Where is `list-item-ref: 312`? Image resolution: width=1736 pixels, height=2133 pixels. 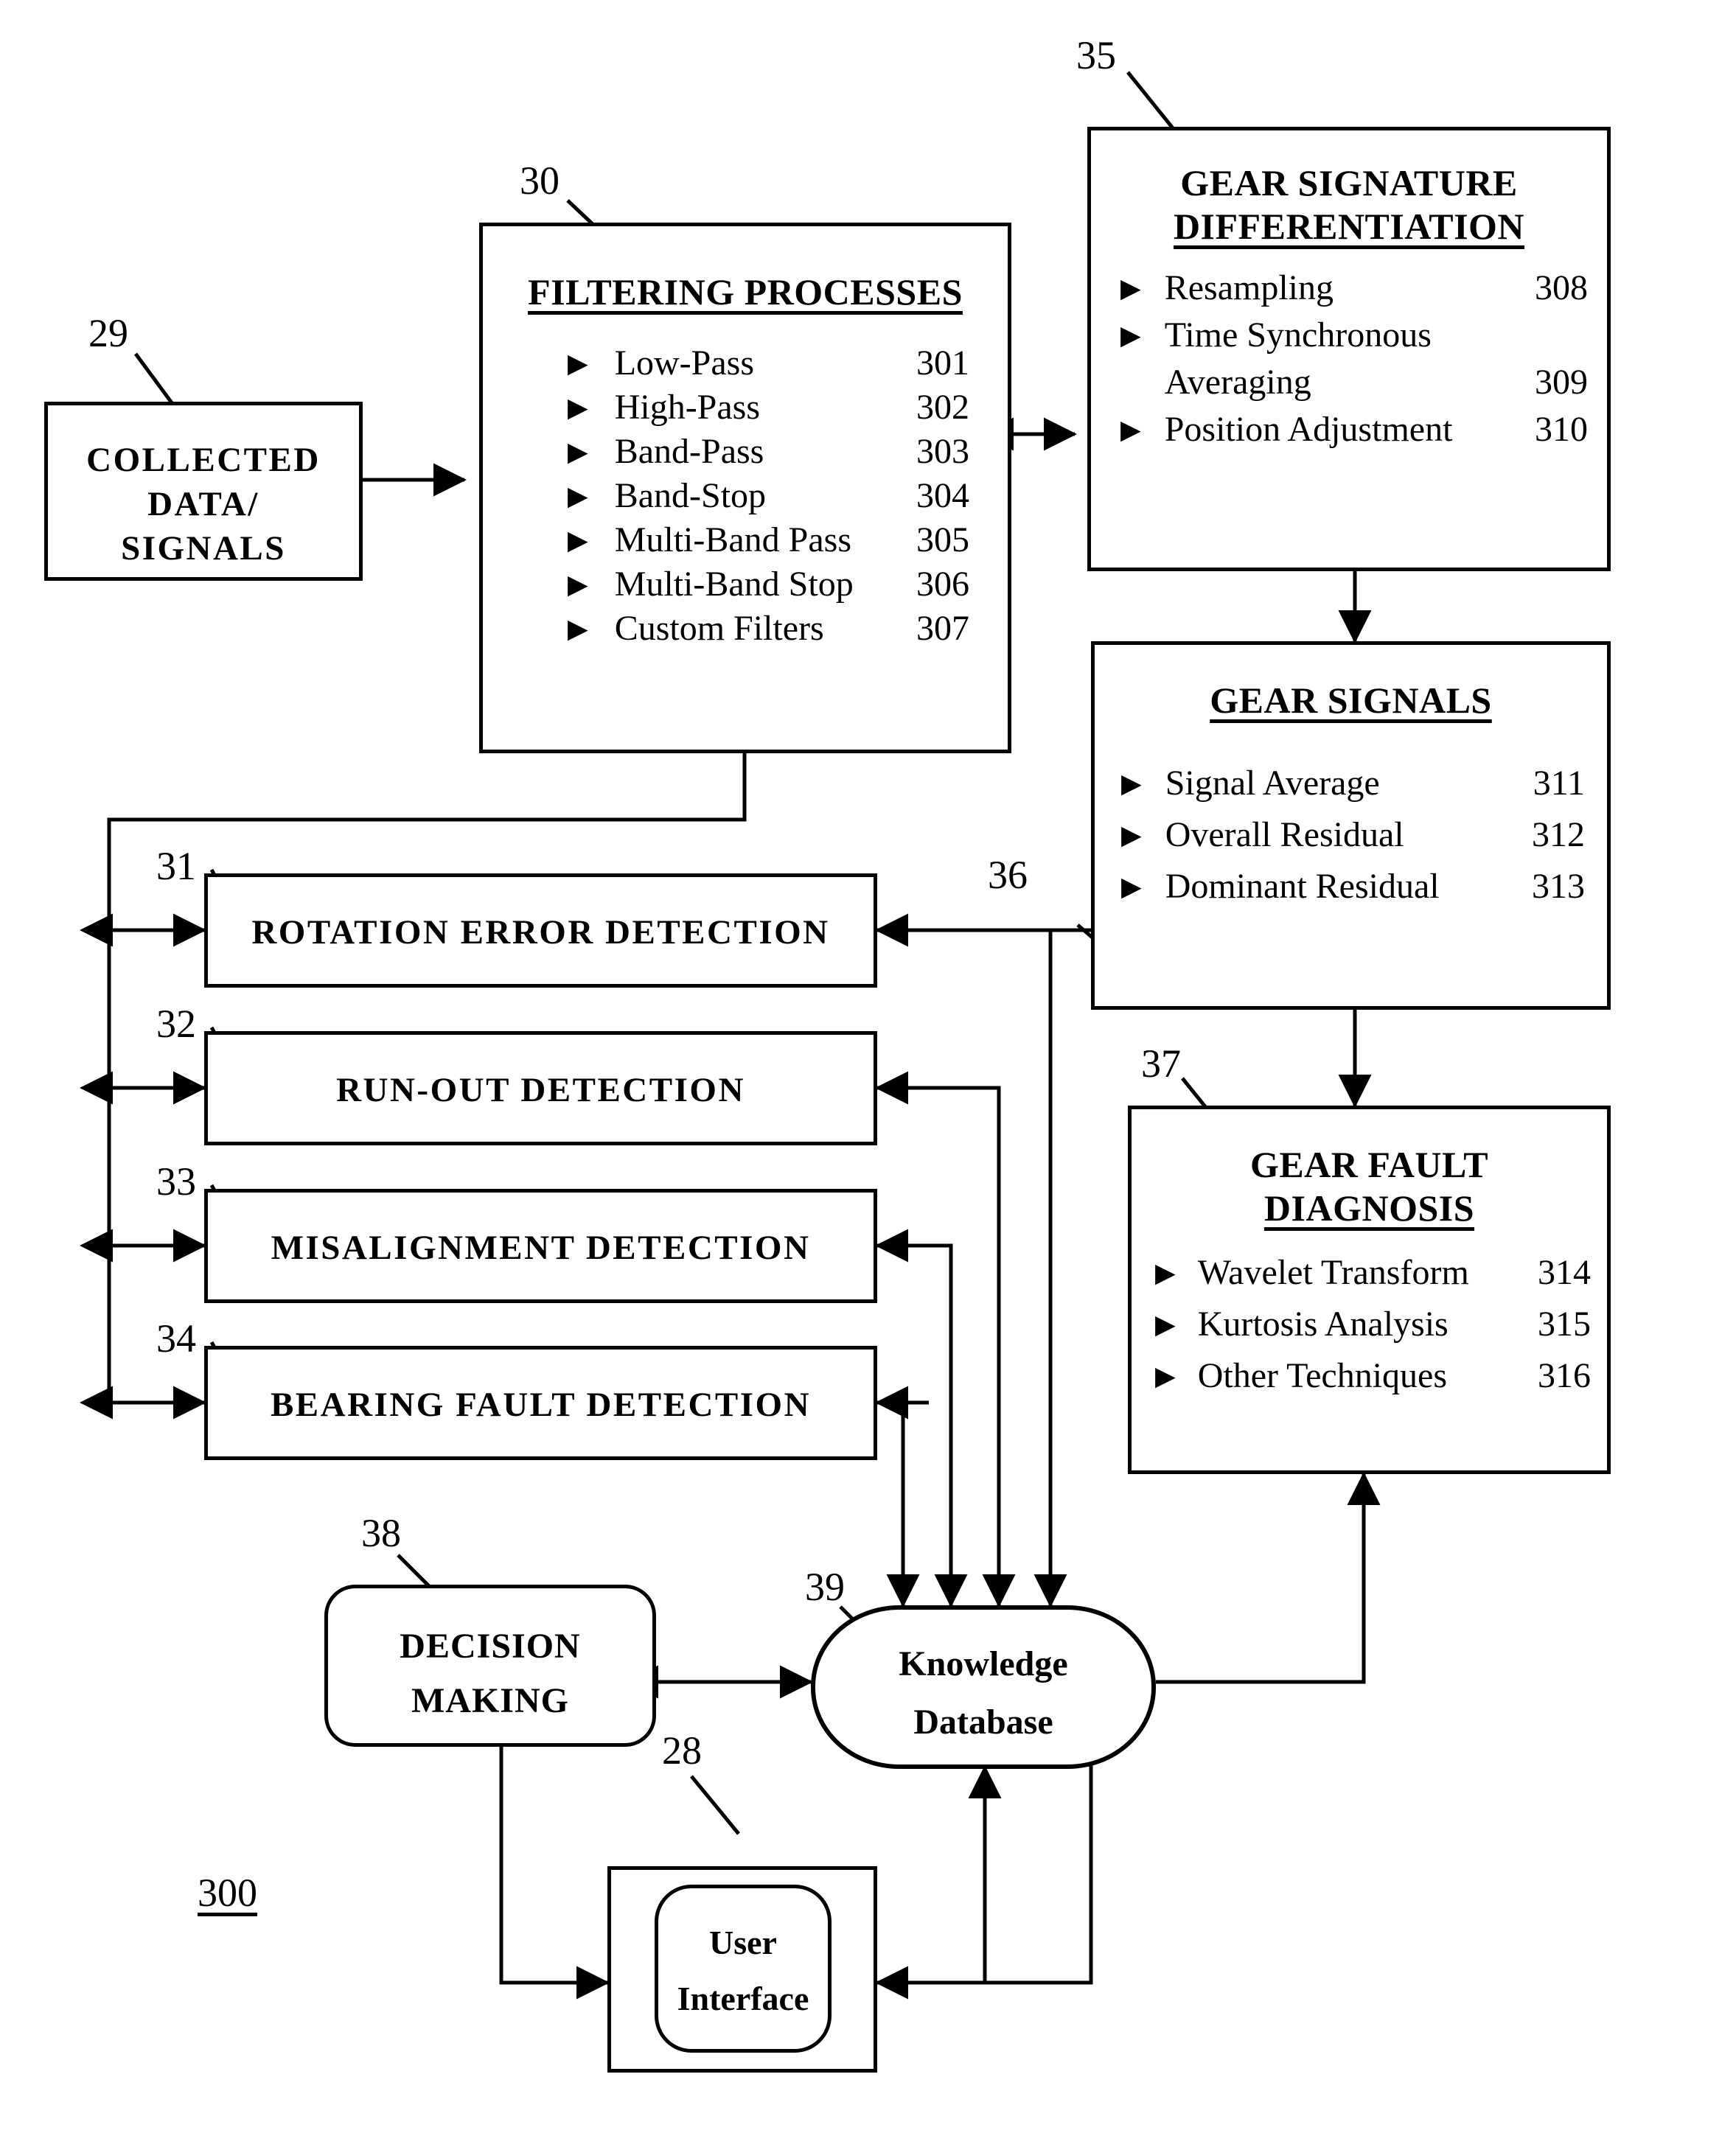
list-item-ref: 312 is located at coordinates (1558, 834).